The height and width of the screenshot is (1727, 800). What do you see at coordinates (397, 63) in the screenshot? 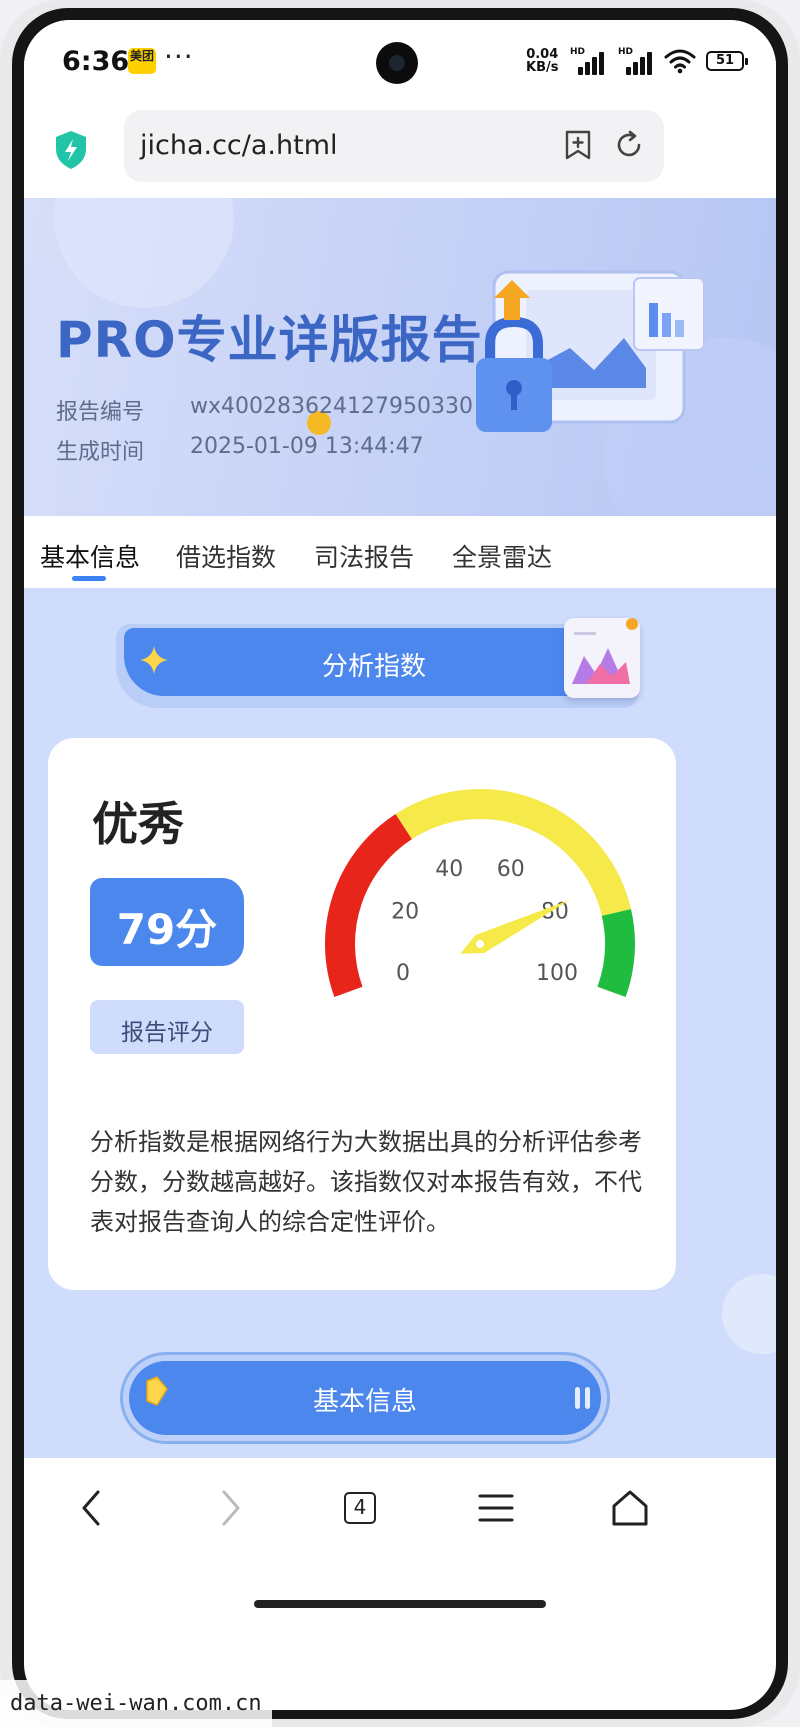
I see `front-camera` at bounding box center [397, 63].